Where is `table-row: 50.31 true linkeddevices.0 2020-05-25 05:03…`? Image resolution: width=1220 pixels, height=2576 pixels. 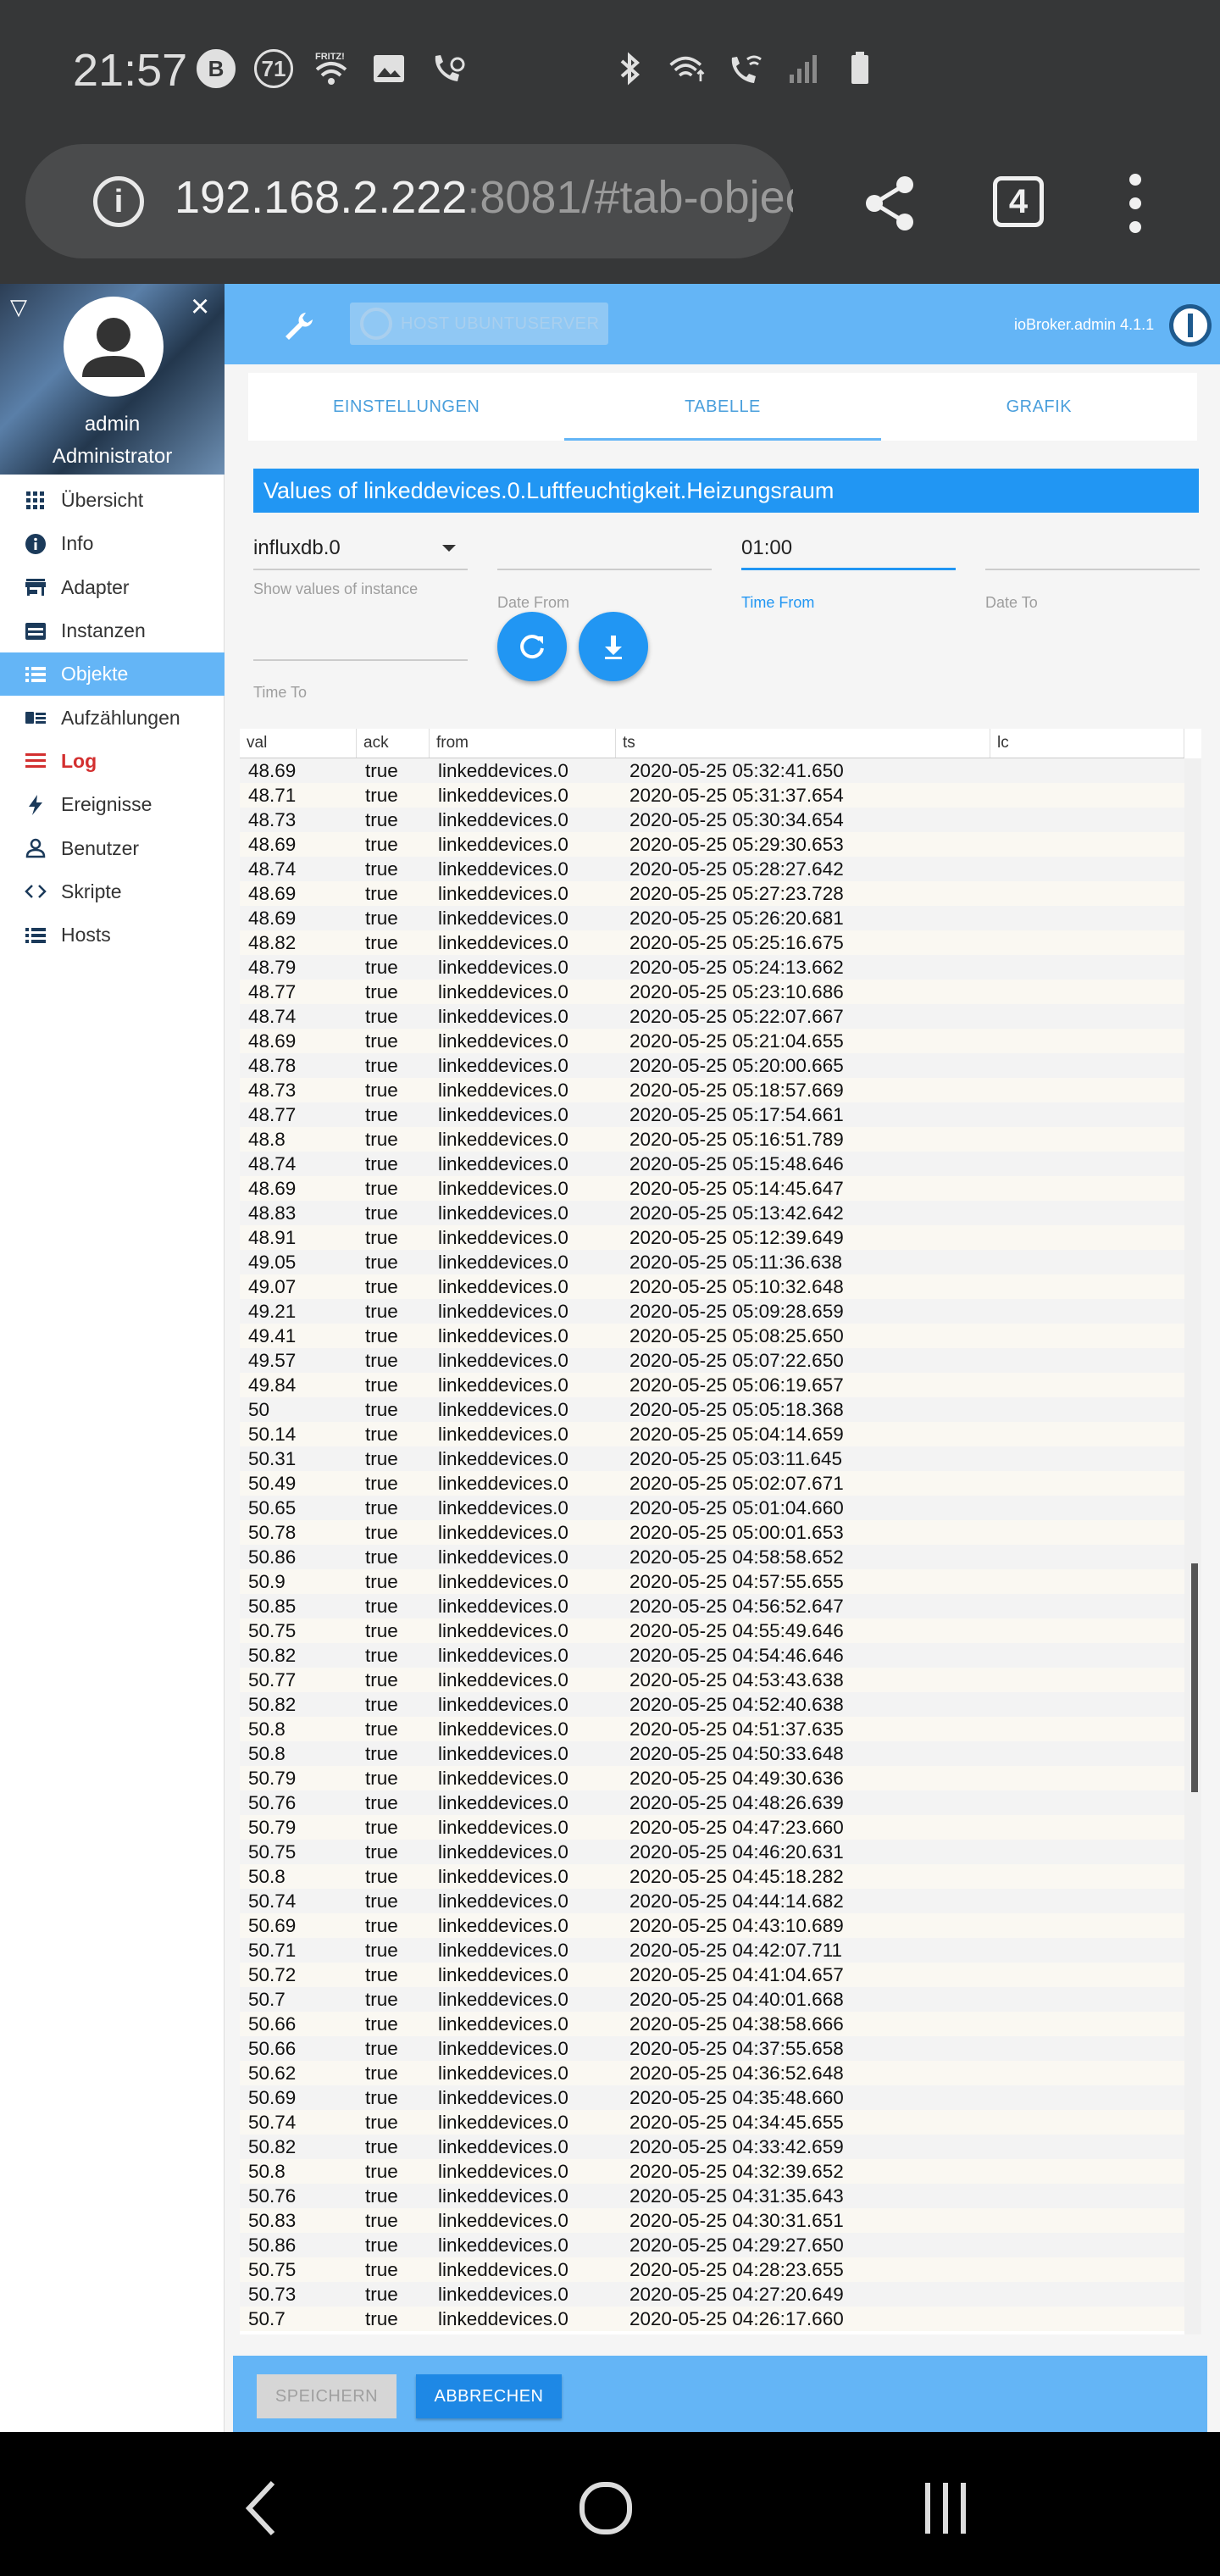 table-row: 50.31 true linkeddevices.0 2020-05-25 05:03… is located at coordinates (712, 1458).